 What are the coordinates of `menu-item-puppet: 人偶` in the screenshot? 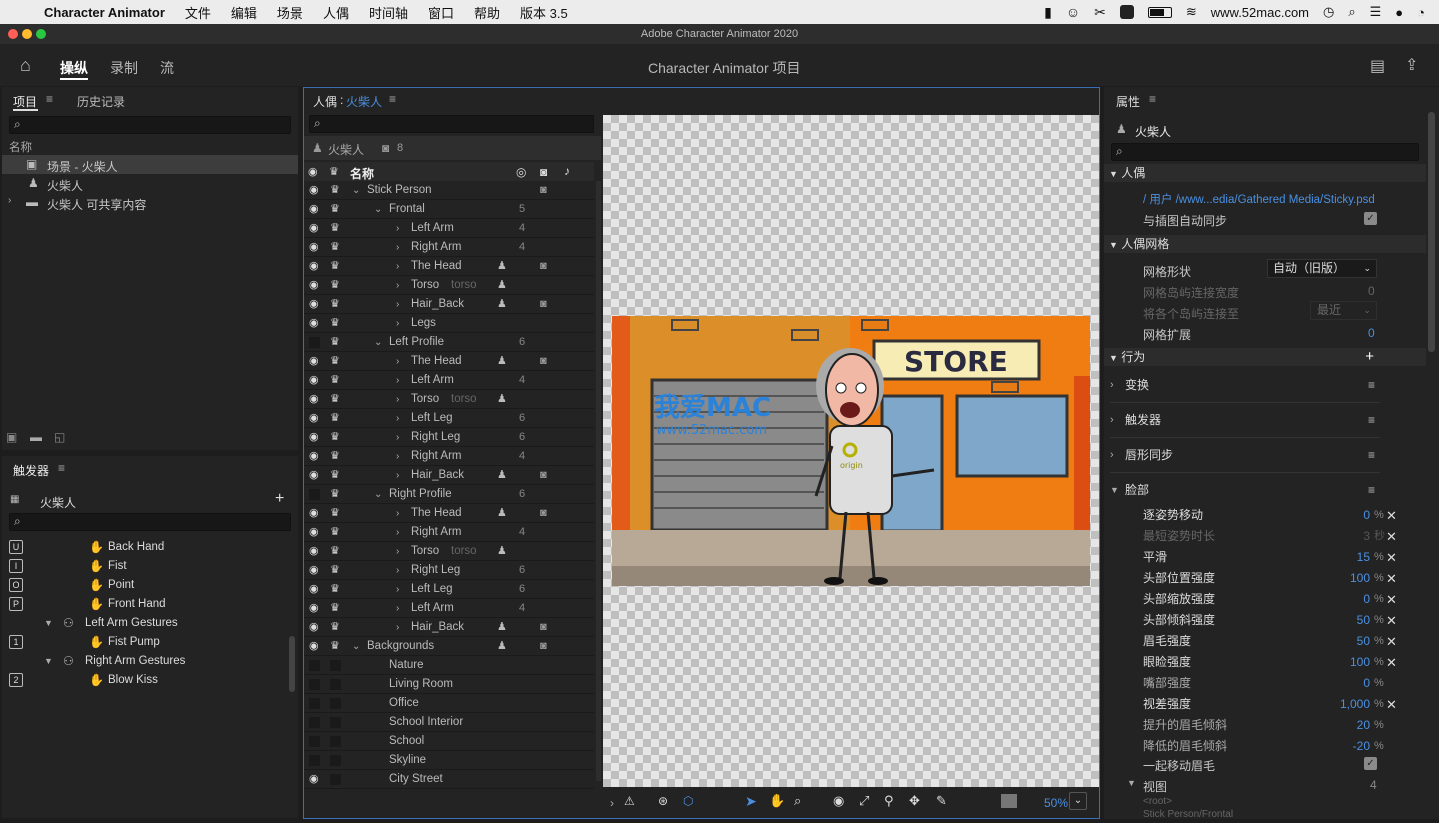 It's located at (336, 12).